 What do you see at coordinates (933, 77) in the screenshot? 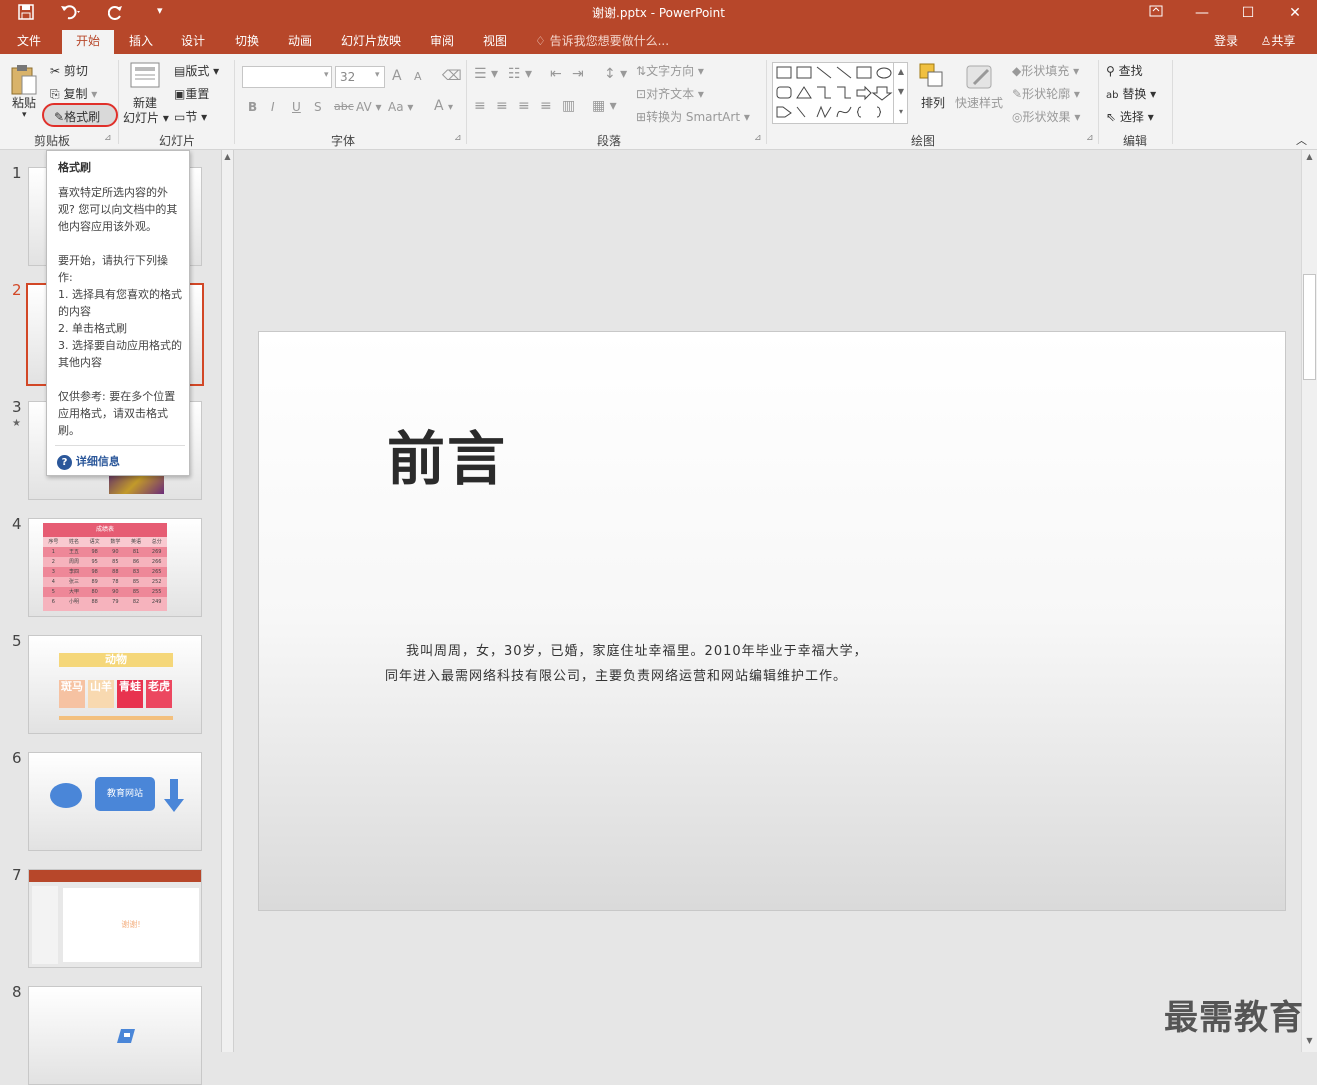
I see `arrange-icon` at bounding box center [933, 77].